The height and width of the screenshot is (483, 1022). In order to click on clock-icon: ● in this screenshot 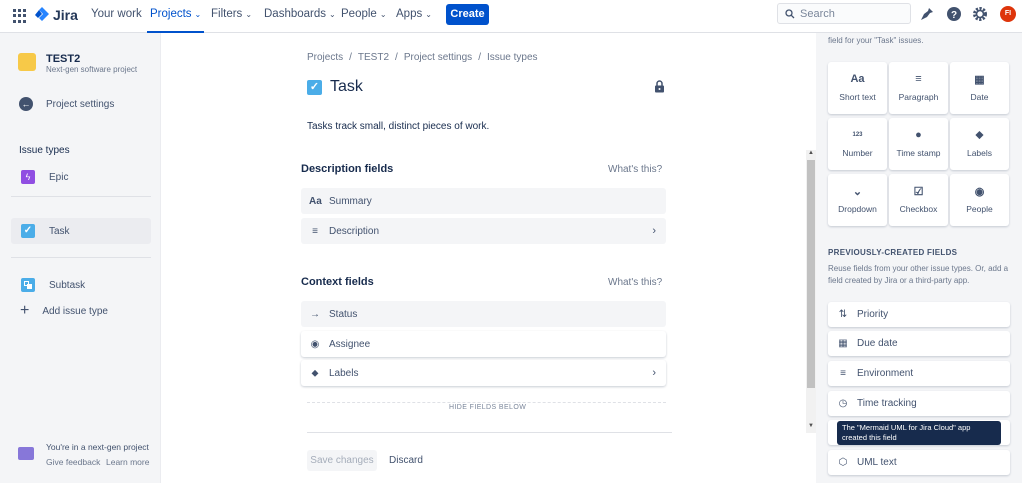, I will do `click(918, 135)`.